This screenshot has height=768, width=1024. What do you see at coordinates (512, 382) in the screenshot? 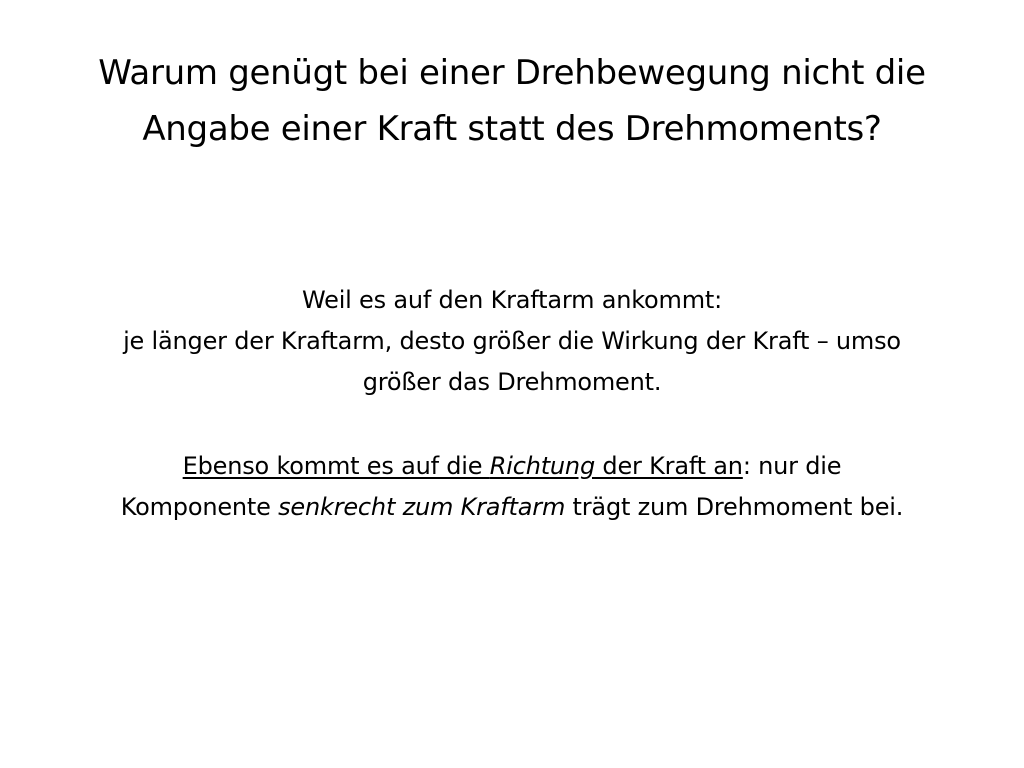
I see `body-line: größer das Drehmoment.` at bounding box center [512, 382].